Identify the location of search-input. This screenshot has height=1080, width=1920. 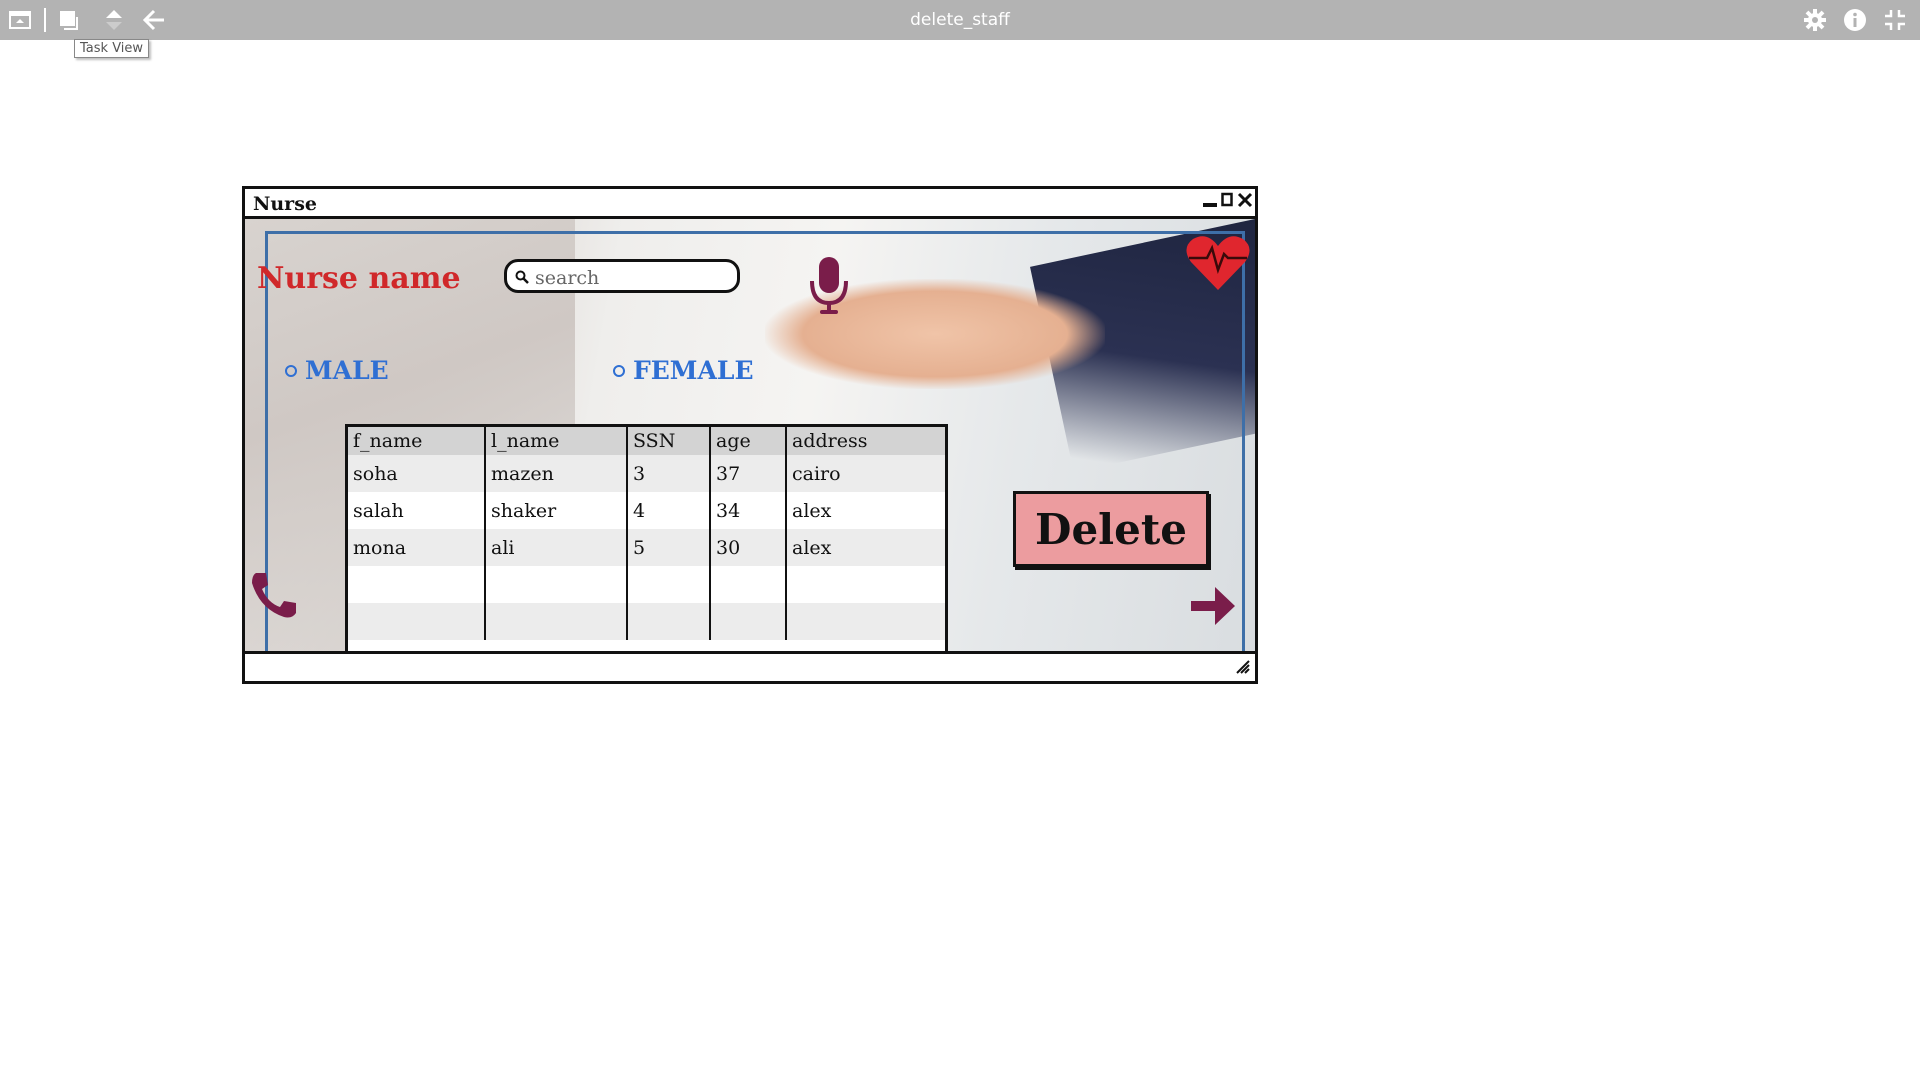
(635, 278).